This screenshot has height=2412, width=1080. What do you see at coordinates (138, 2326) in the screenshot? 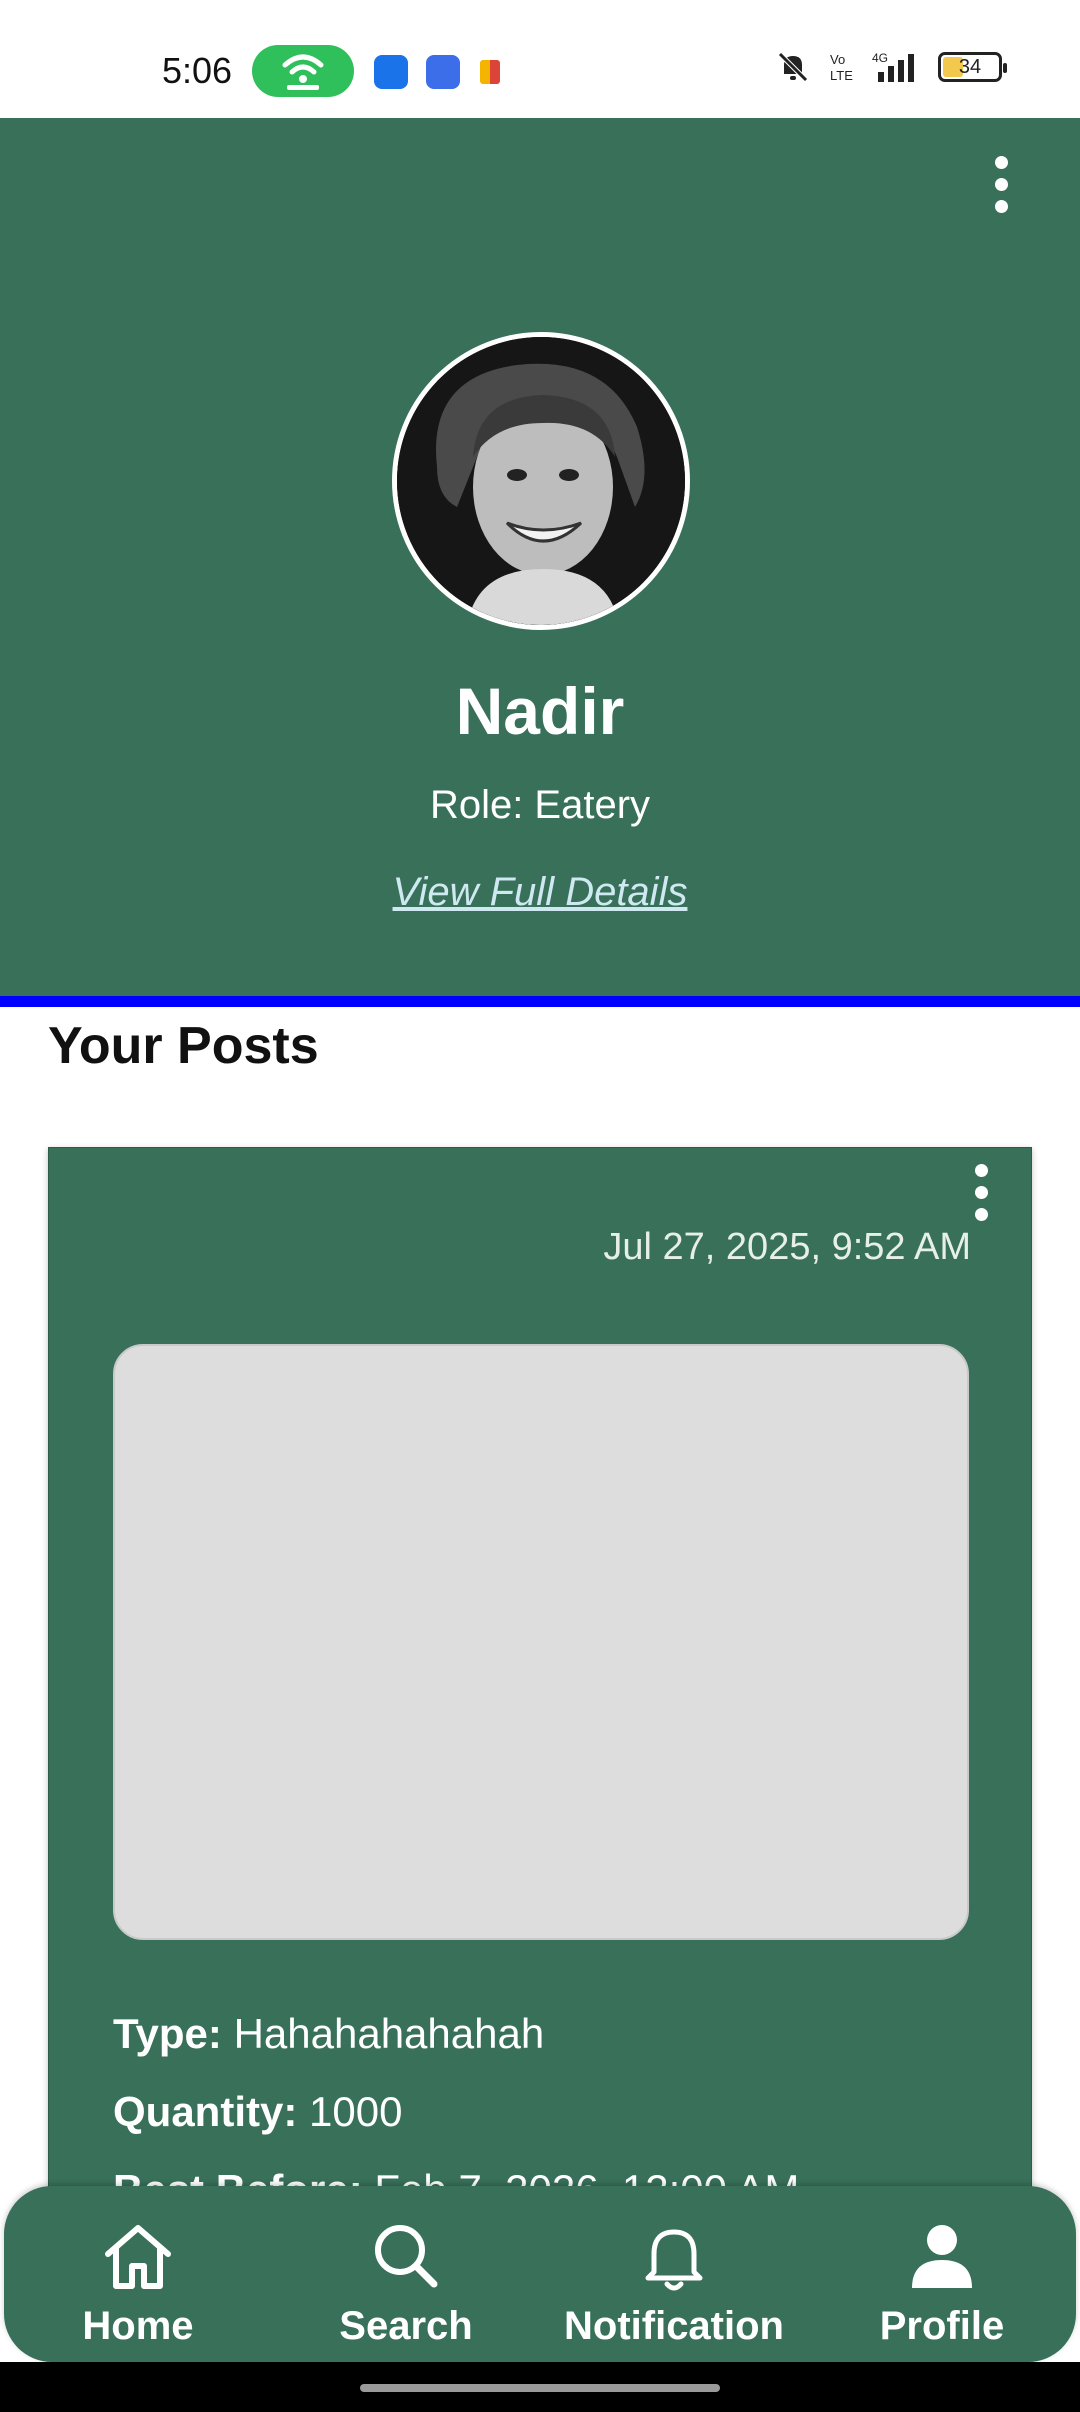
I see `nav-home-label: Home` at bounding box center [138, 2326].